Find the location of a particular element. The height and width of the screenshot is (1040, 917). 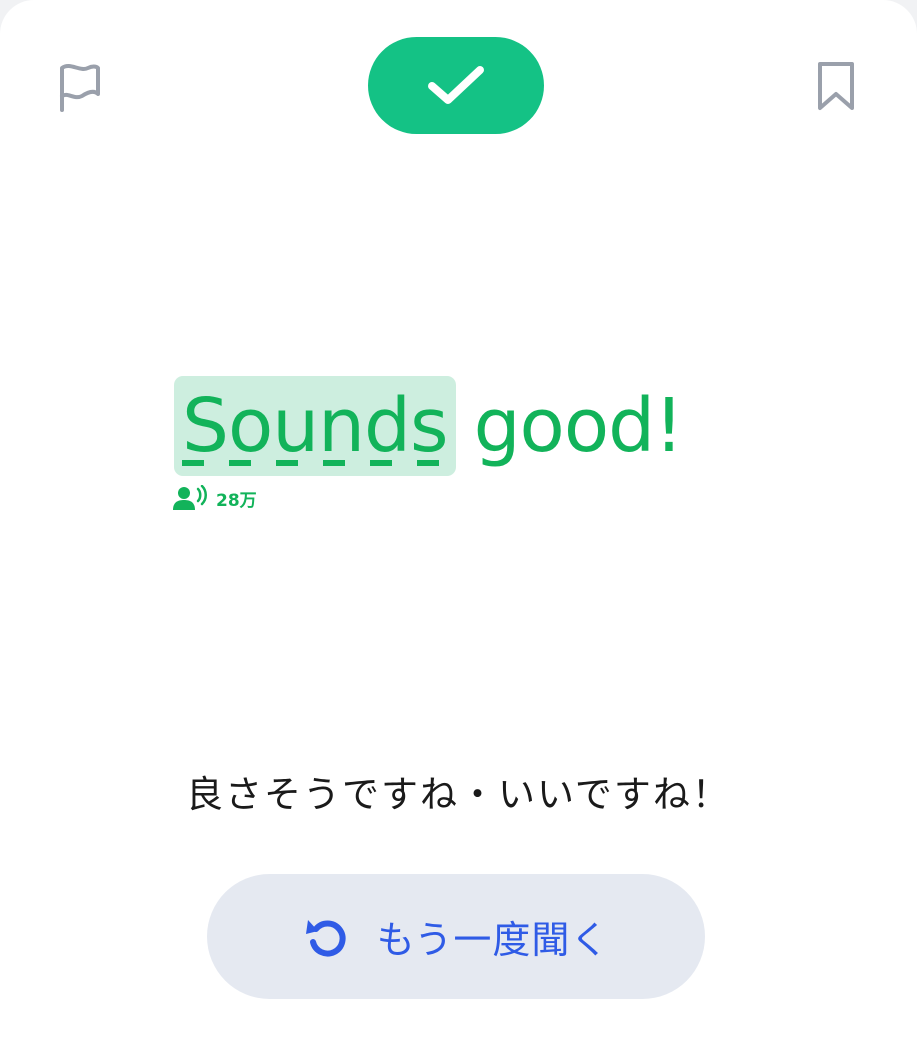

highlighted-word: Sounds is located at coordinates (315, 426).